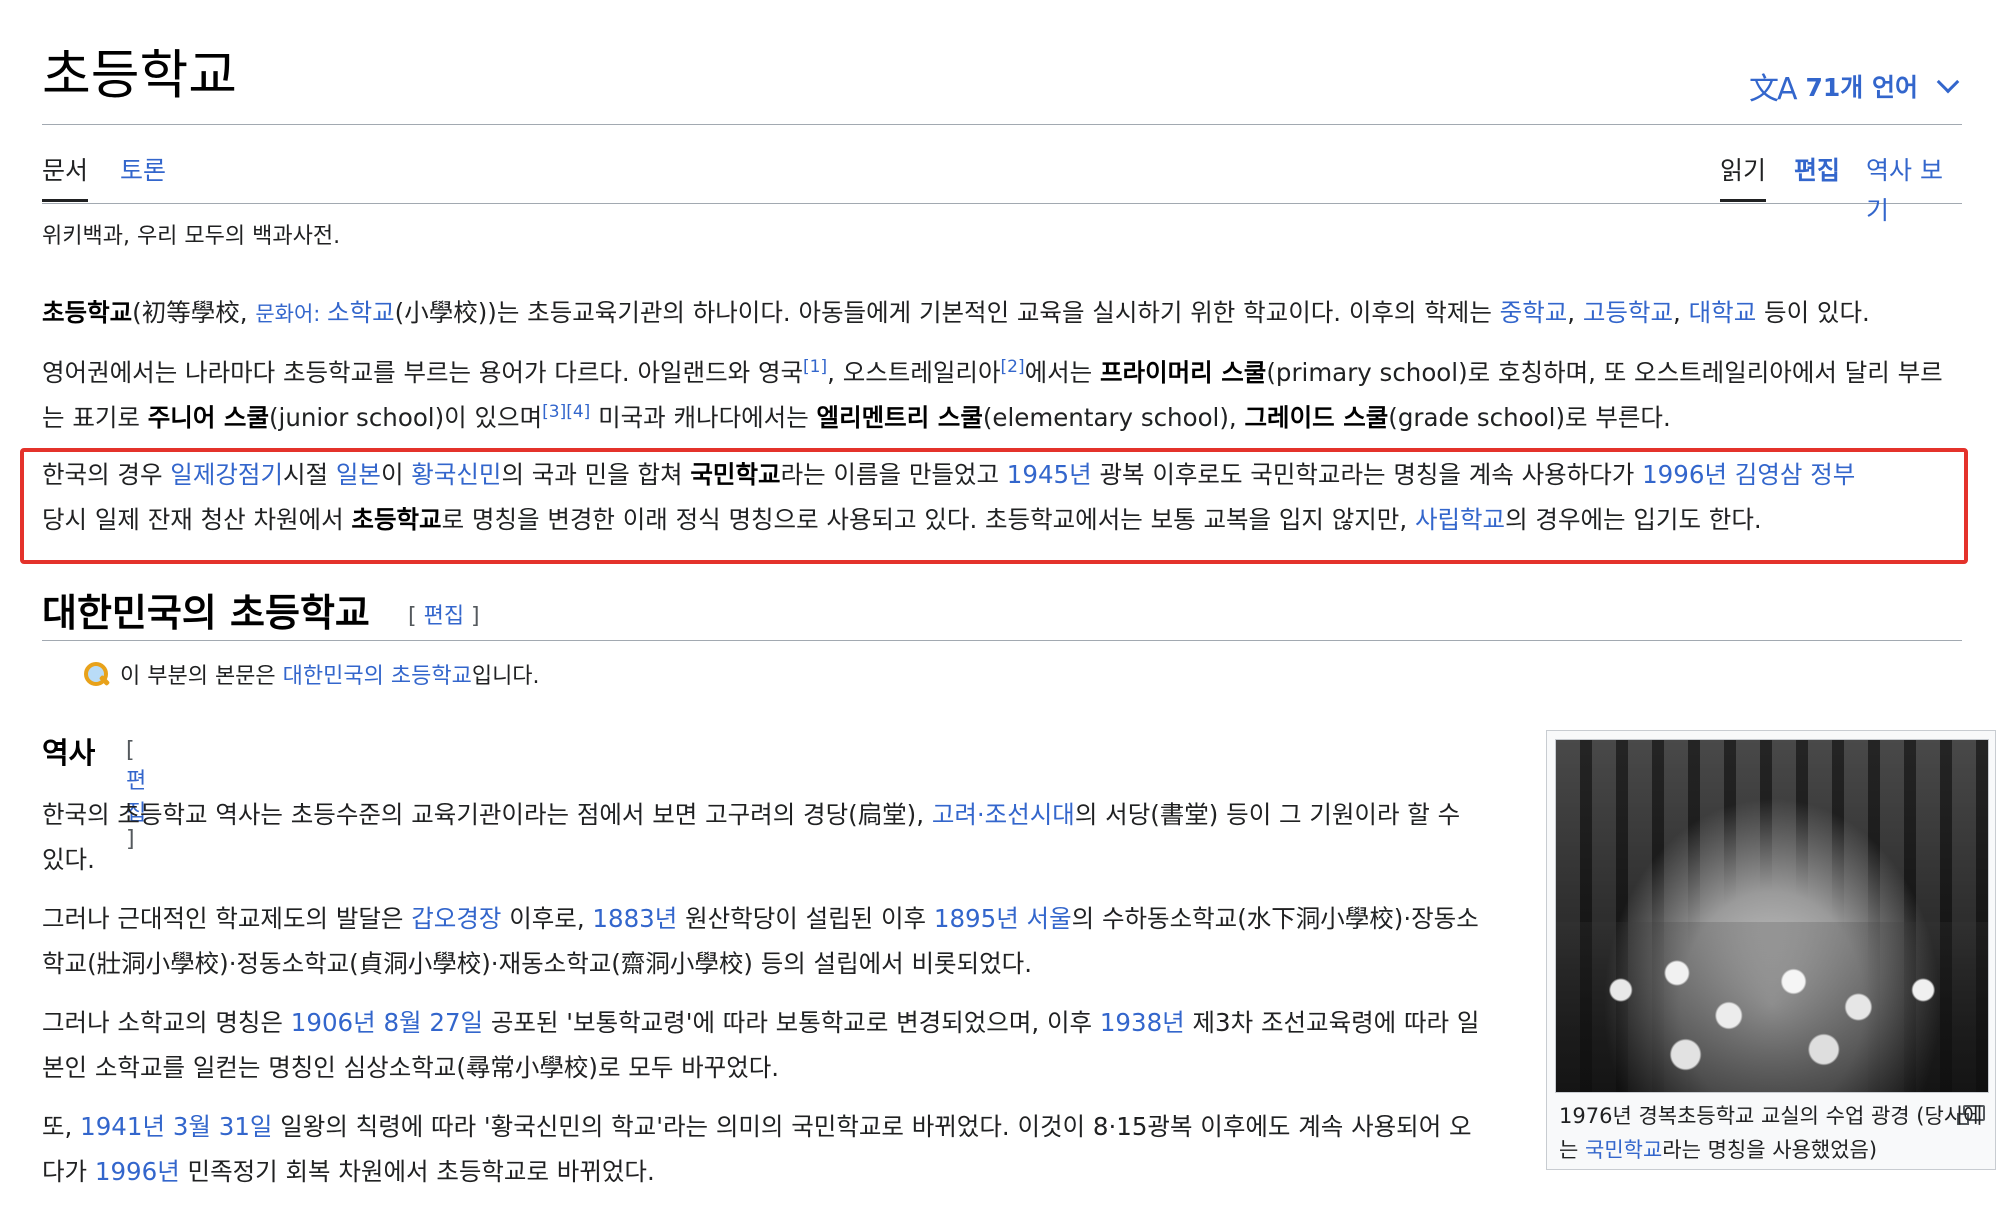 This screenshot has width=2002, height=1206. Describe the element at coordinates (1770, 1150) in the screenshot. I see `text: 라는 명칭을 사용했었음)` at that location.